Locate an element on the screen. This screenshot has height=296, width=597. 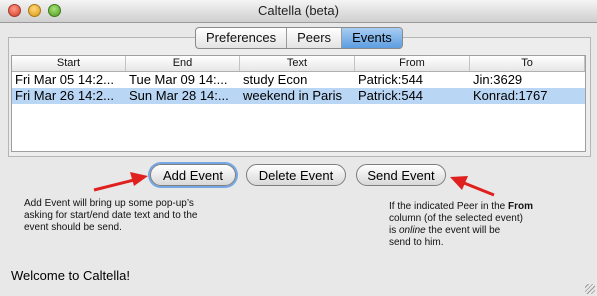
annotation-line: Add Event will bring up some pop-up’s is located at coordinates (109, 203).